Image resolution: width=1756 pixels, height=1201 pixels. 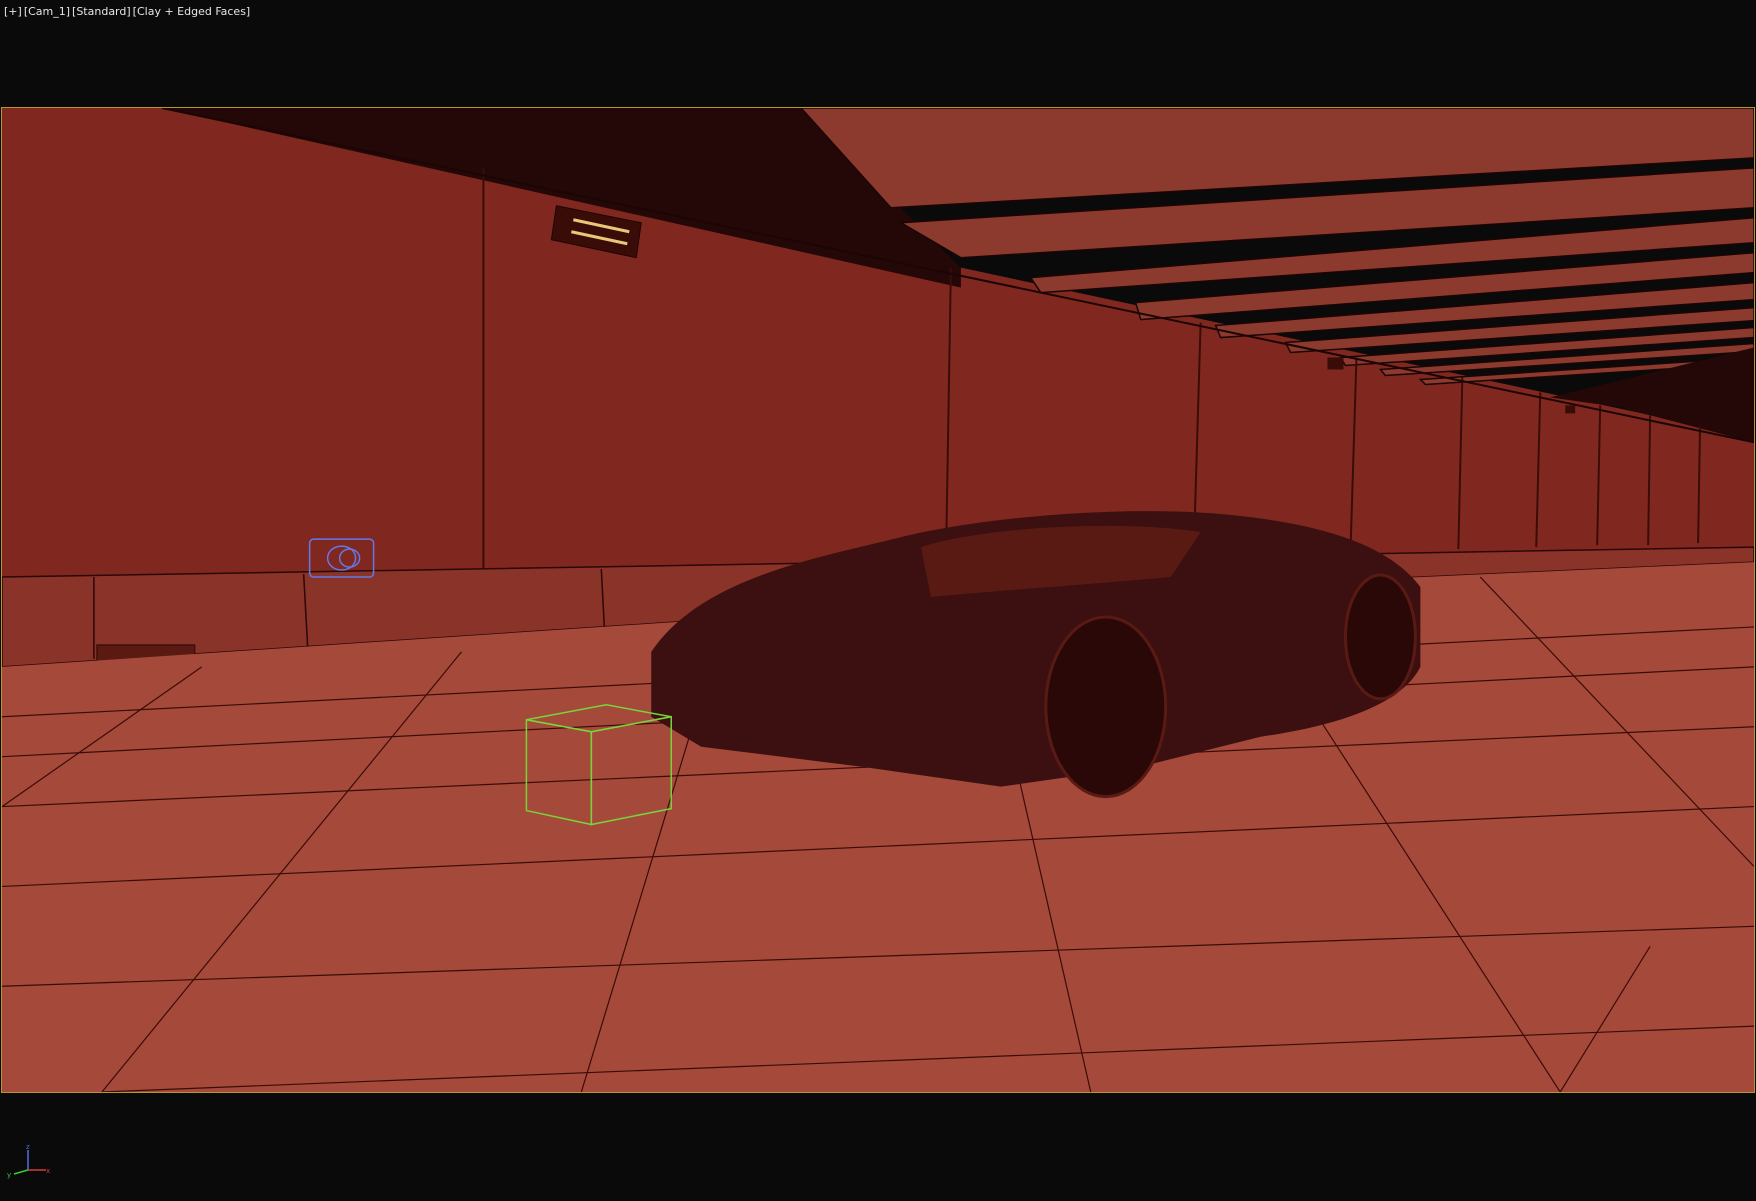 I want to click on rear-wheel, so click(x=1380, y=637).